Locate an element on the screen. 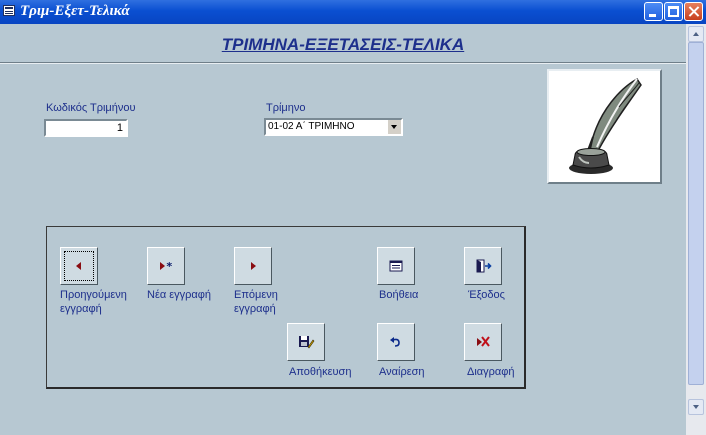 This screenshot has width=706, height=435. delete-record-icon is located at coordinates (483, 341).